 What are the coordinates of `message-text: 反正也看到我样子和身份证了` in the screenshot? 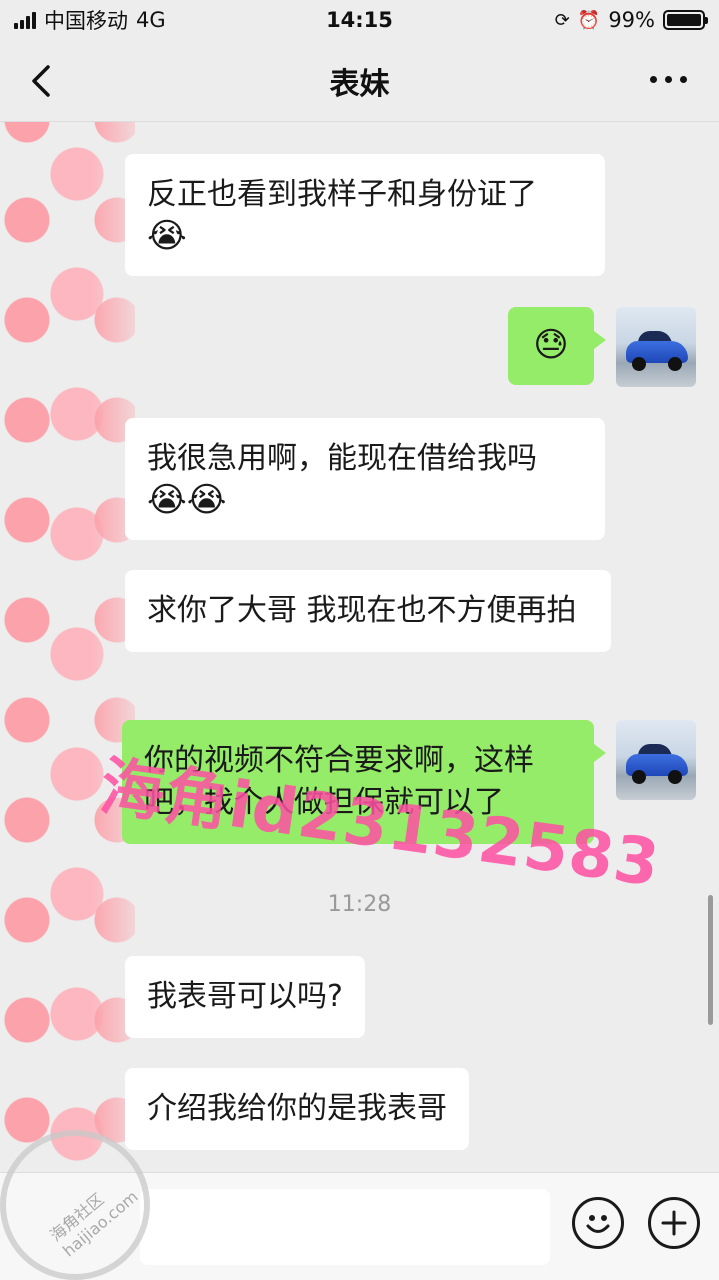 It's located at (342, 194).